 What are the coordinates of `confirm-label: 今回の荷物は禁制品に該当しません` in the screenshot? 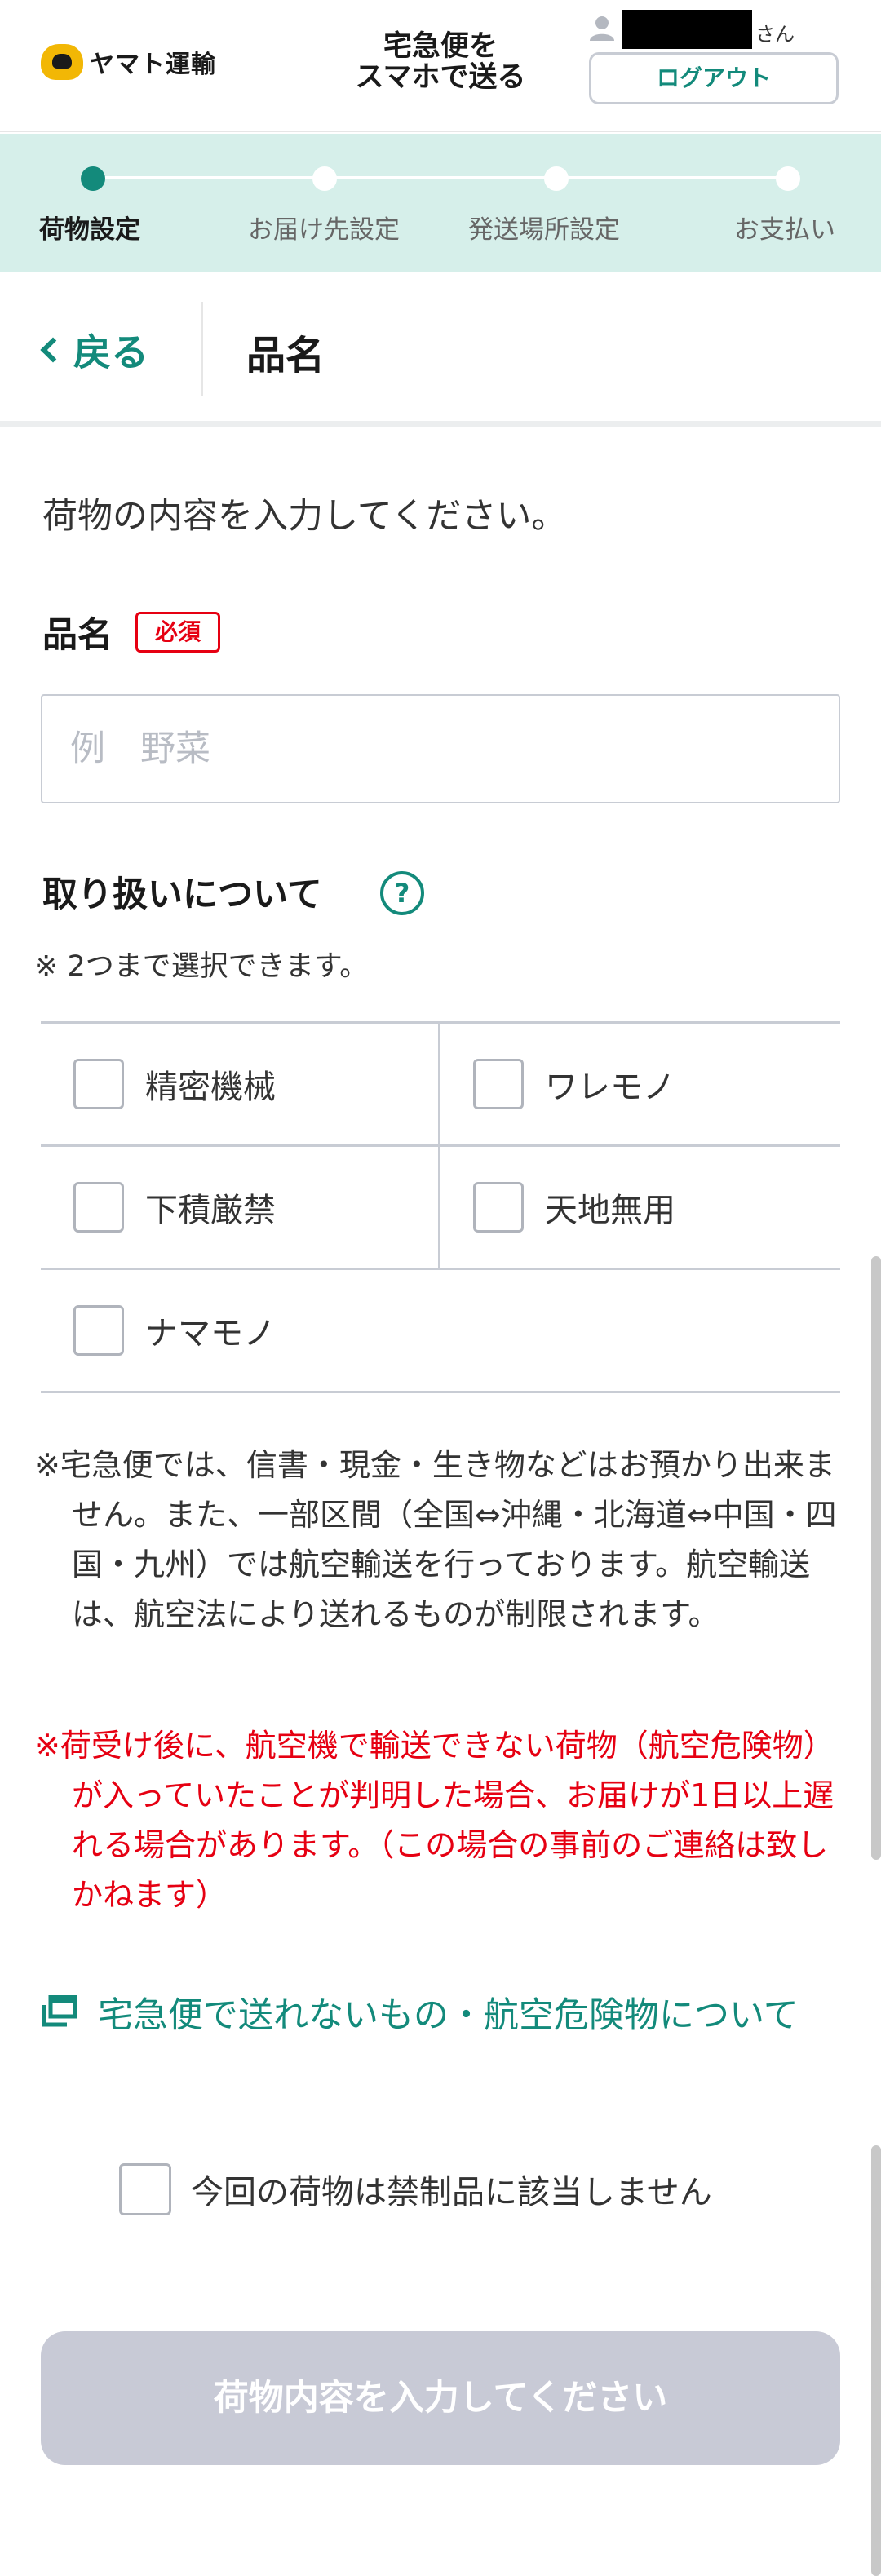 It's located at (451, 2192).